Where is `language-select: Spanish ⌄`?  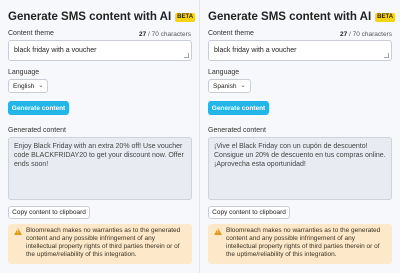 language-select: Spanish ⌄ is located at coordinates (229, 86).